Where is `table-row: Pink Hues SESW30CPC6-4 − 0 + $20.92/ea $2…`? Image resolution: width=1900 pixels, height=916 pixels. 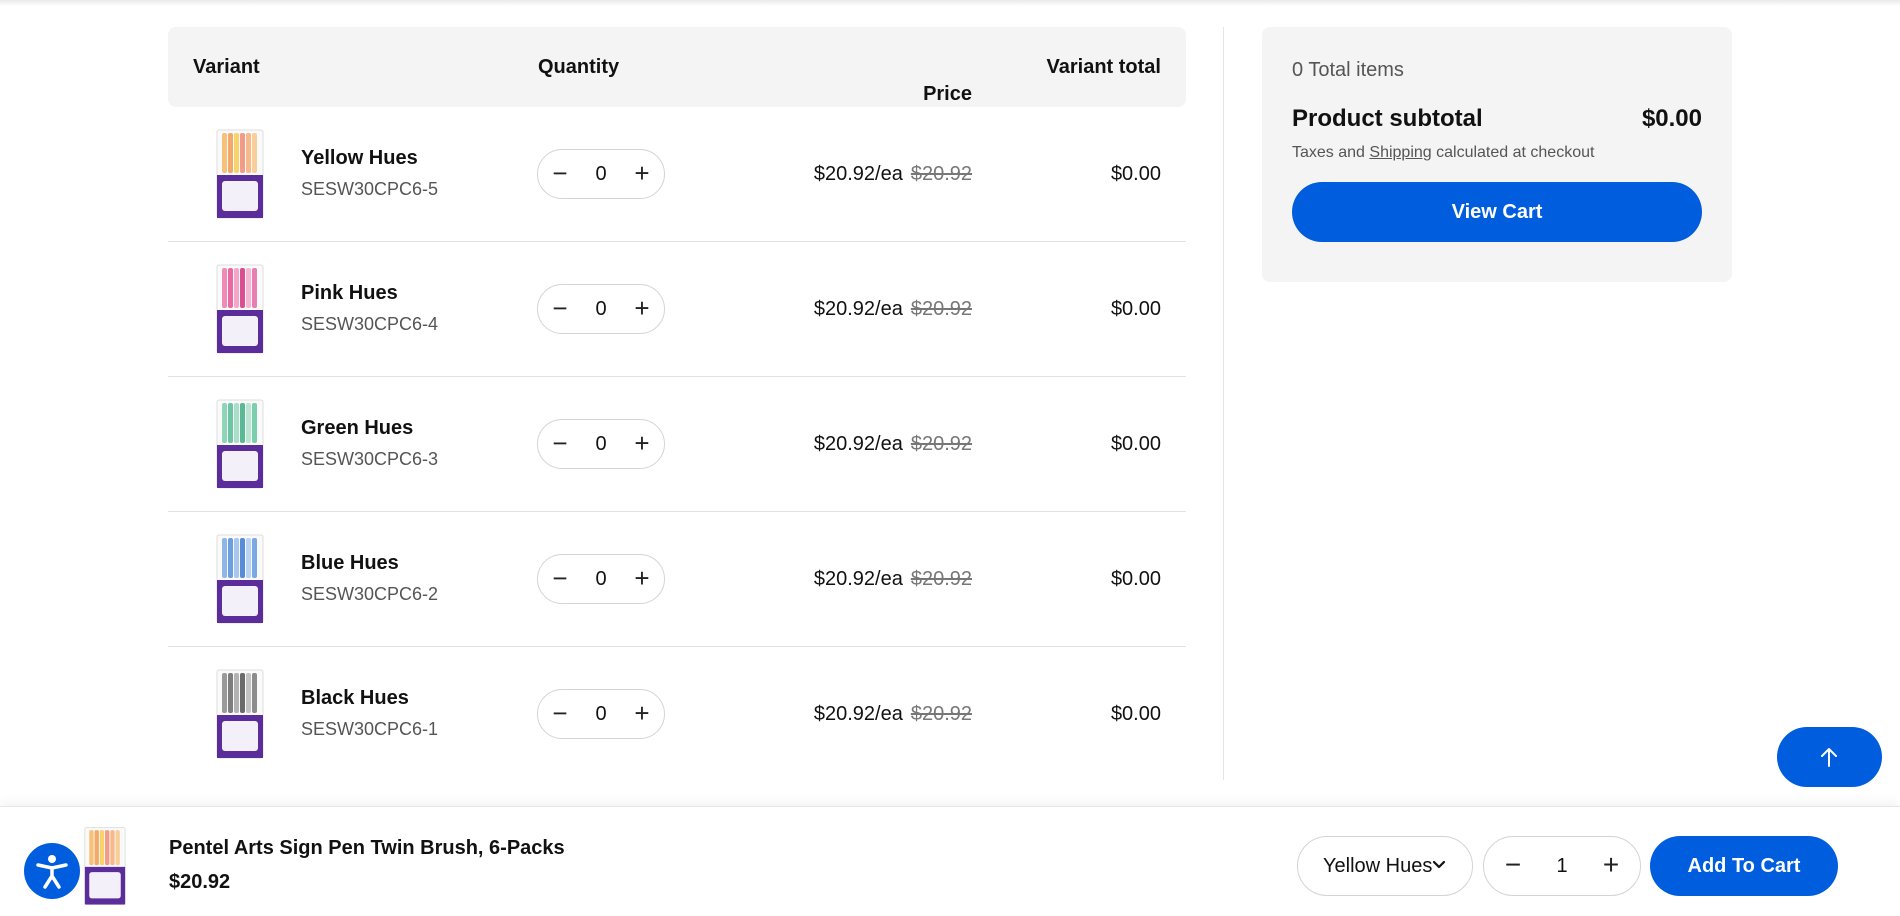
table-row: Pink Hues SESW30CPC6-4 − 0 + $20.92/ea $2… is located at coordinates (677, 309).